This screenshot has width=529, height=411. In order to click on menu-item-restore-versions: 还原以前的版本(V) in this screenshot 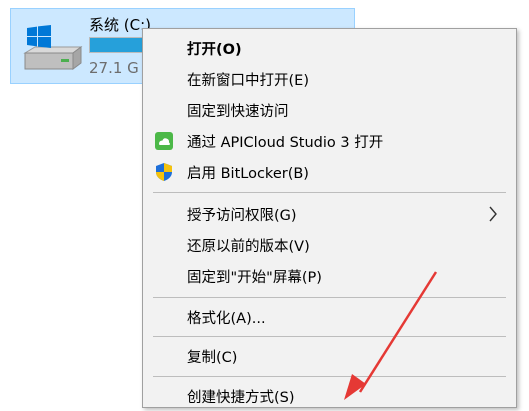, I will do `click(329, 245)`.